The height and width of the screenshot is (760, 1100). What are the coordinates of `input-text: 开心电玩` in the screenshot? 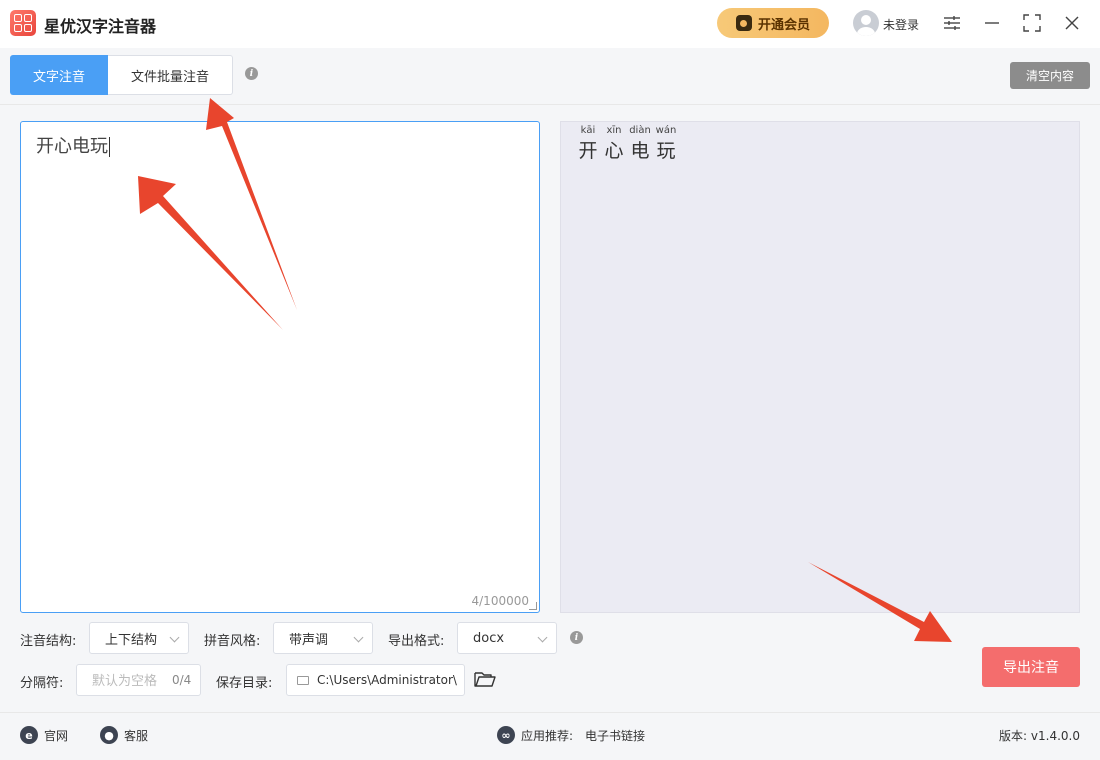 It's located at (73, 145).